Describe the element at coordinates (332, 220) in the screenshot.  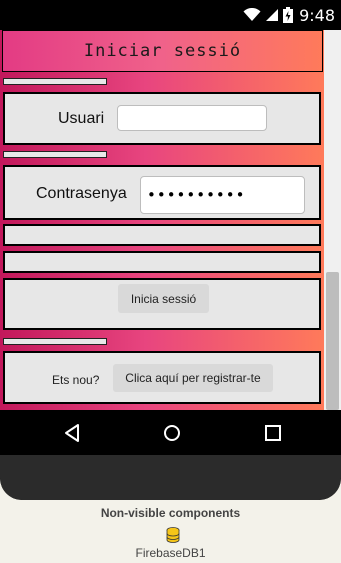
I see `scrollbar` at that location.